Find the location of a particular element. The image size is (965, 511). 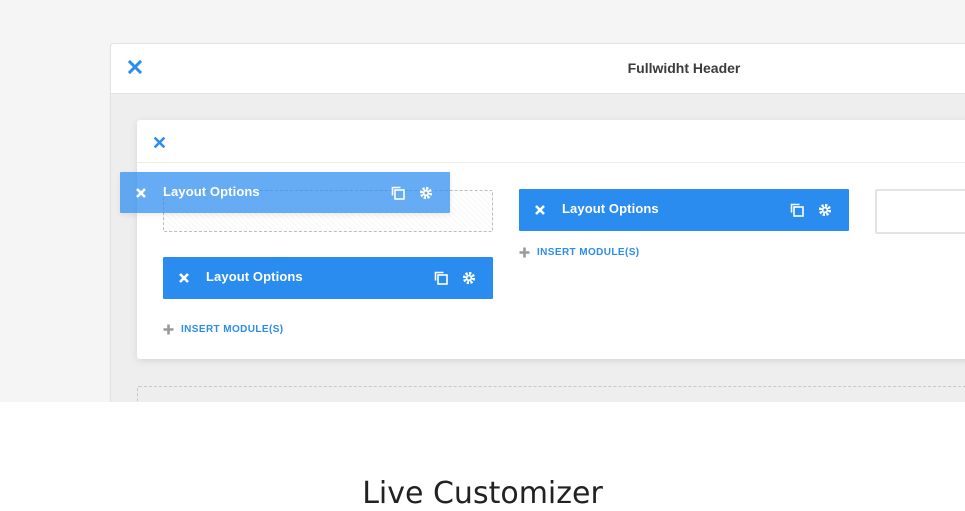

empty-column is located at coordinates (920, 211).